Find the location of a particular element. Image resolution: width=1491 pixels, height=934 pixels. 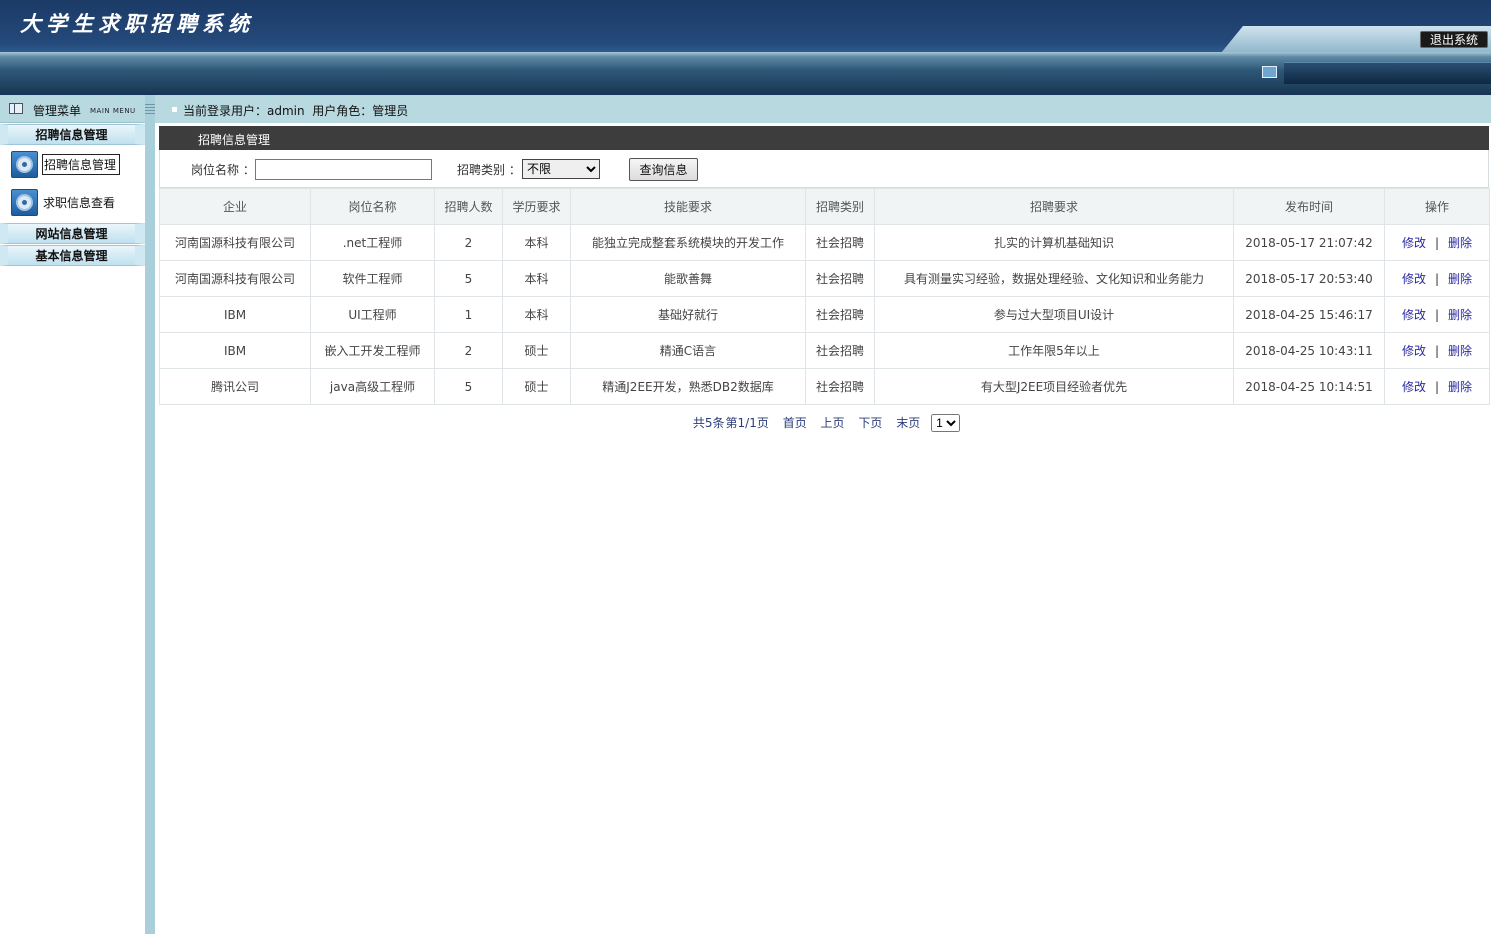

cell-position: 软件工程师 is located at coordinates (372, 278).